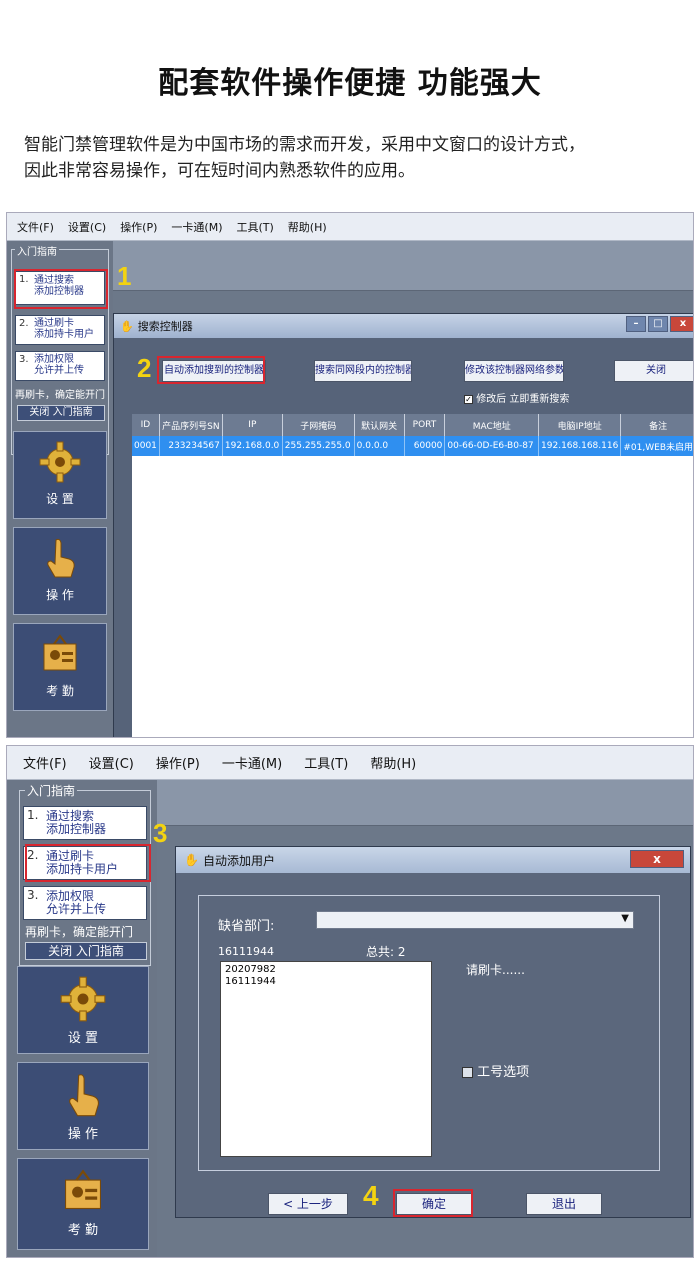  I want to click on page-heading: 配套软件操作便捷 功能强大, so click(350, 83).